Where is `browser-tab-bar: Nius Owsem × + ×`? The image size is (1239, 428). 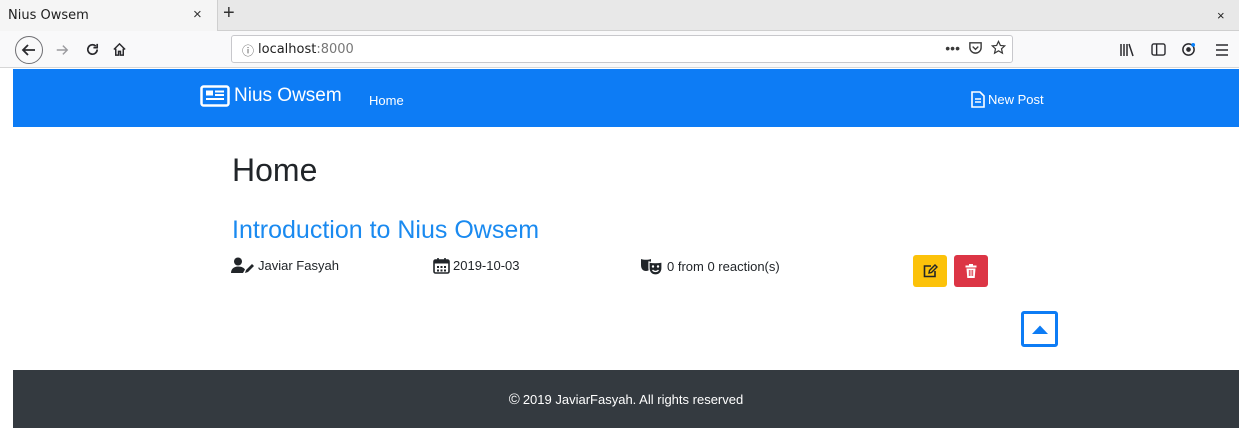 browser-tab-bar: Nius Owsem × + × is located at coordinates (619, 15).